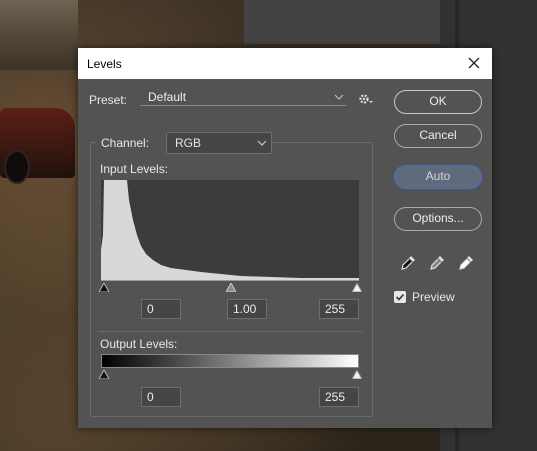 The height and width of the screenshot is (451, 537). I want to click on histogram-baseline, so click(230, 280).